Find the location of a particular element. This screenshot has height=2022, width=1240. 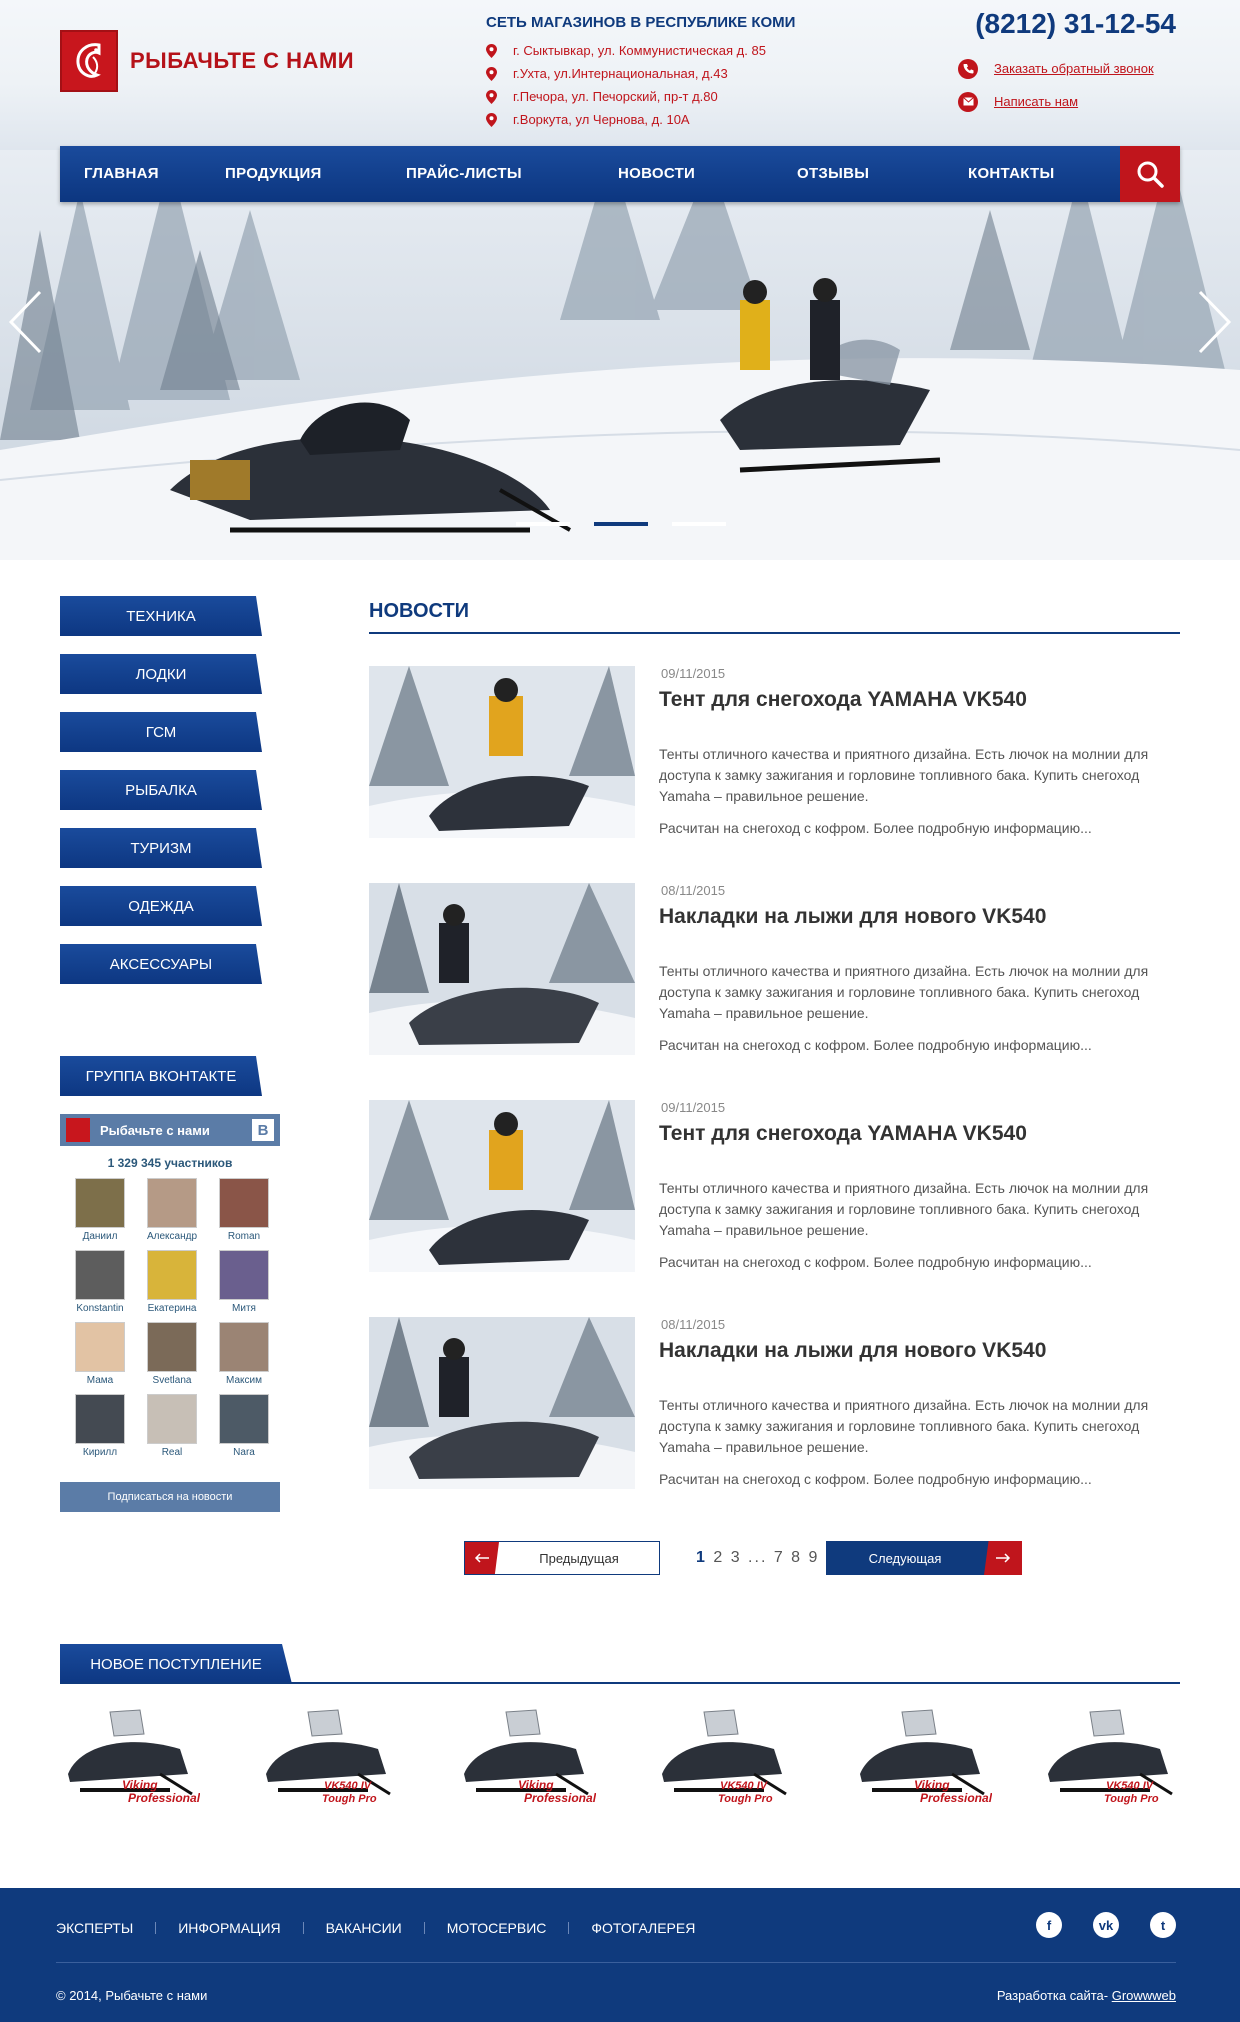

category-tech: ТЕХНИКА is located at coordinates (161, 616).